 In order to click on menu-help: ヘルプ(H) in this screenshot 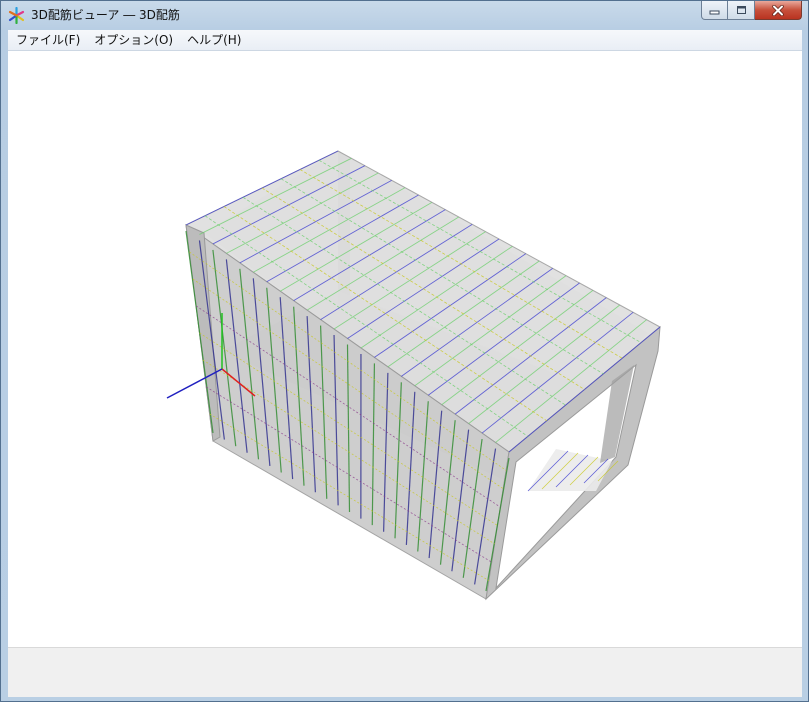, I will do `click(214, 40)`.